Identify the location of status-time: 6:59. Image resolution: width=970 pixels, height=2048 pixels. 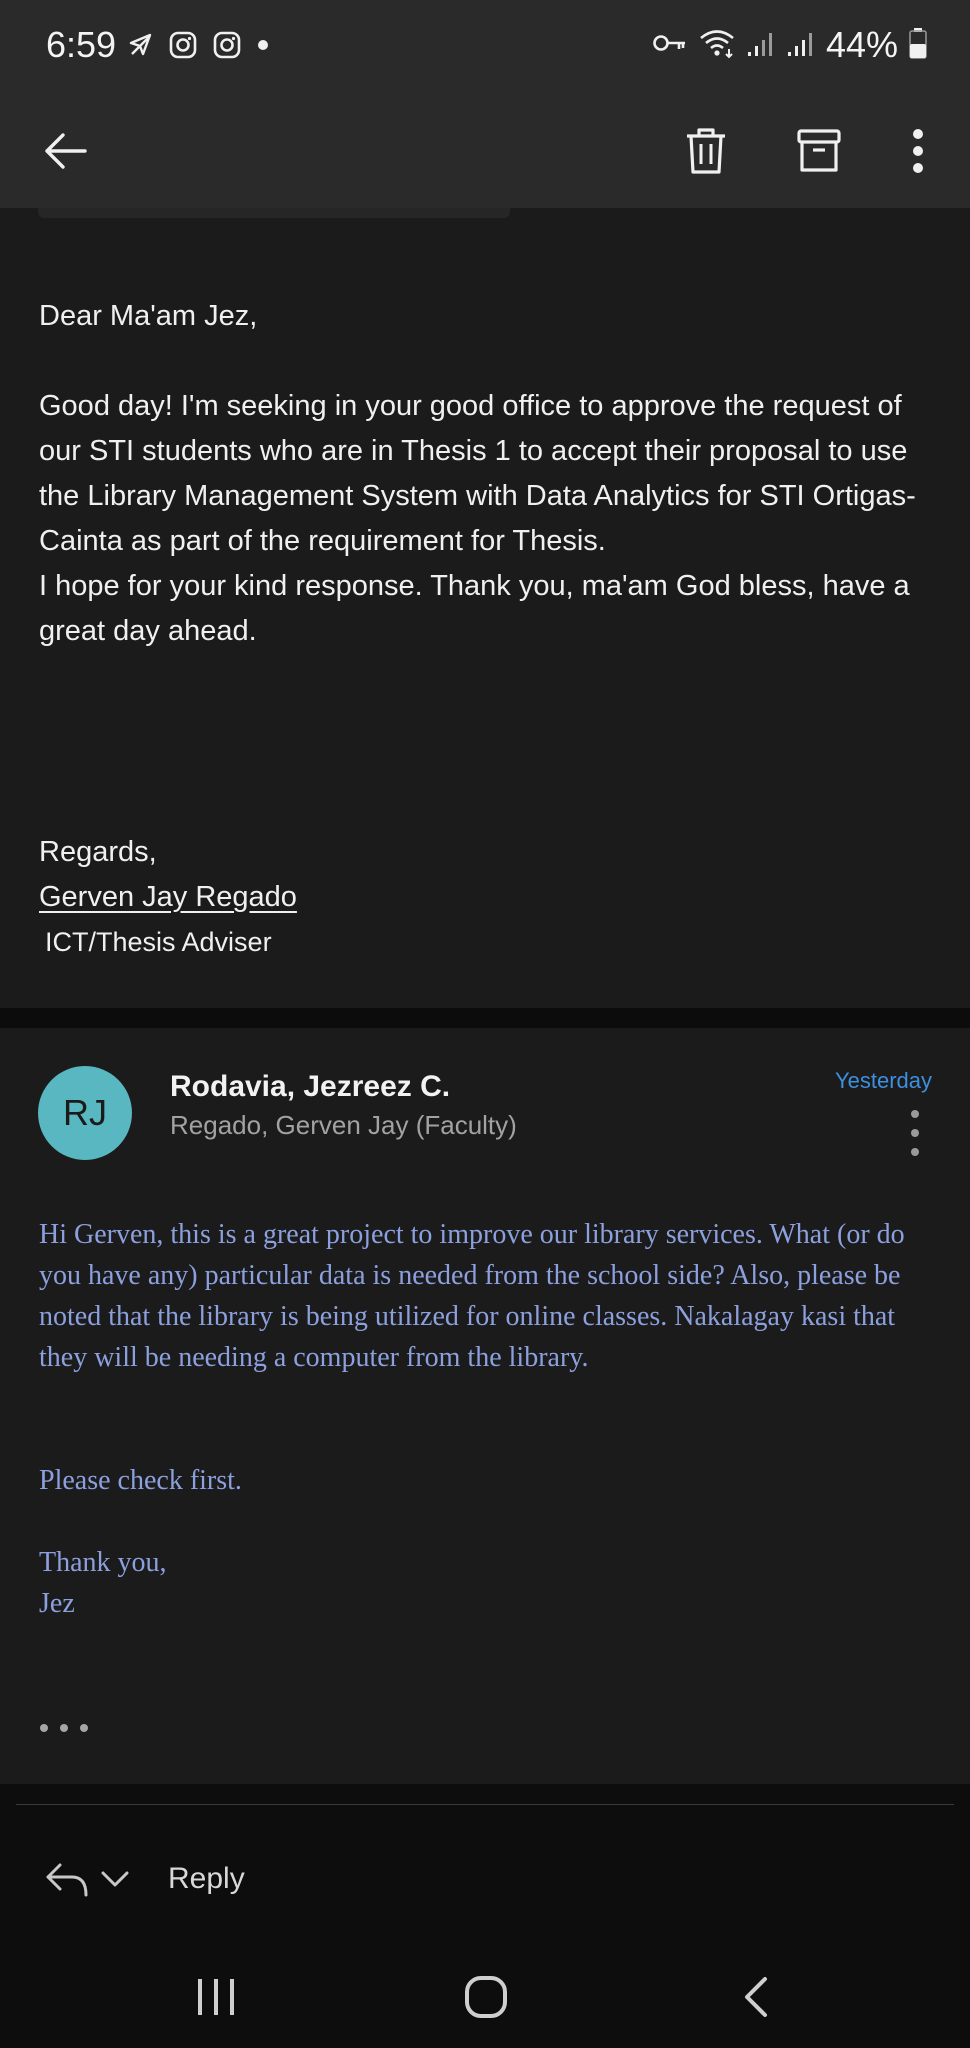
(81, 44).